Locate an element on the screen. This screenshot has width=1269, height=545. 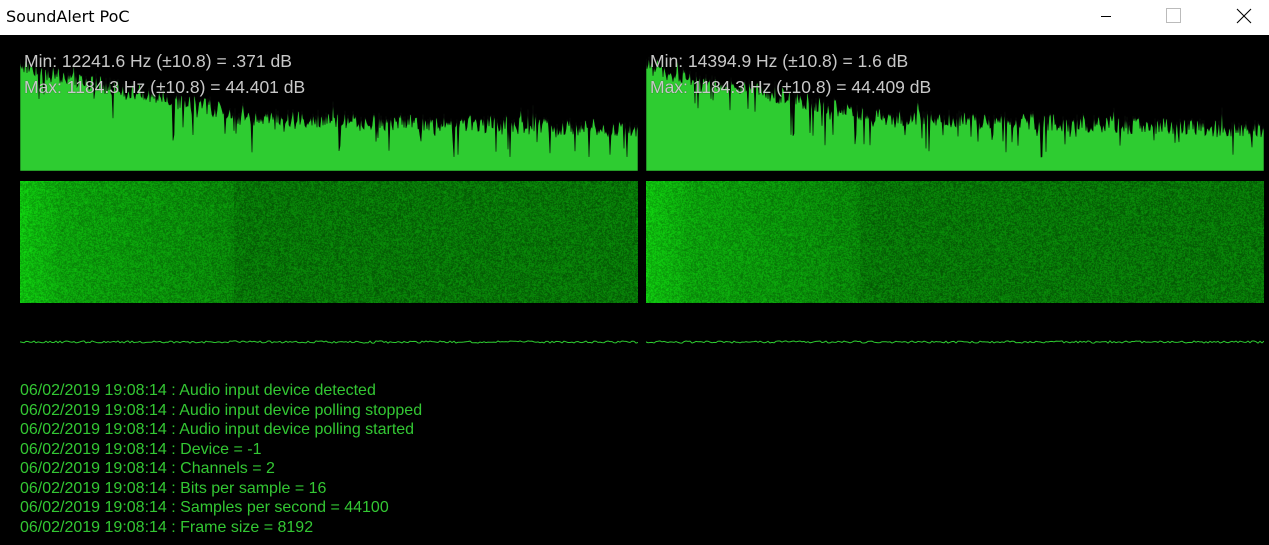
minimize-button is located at coordinates (1106, 16).